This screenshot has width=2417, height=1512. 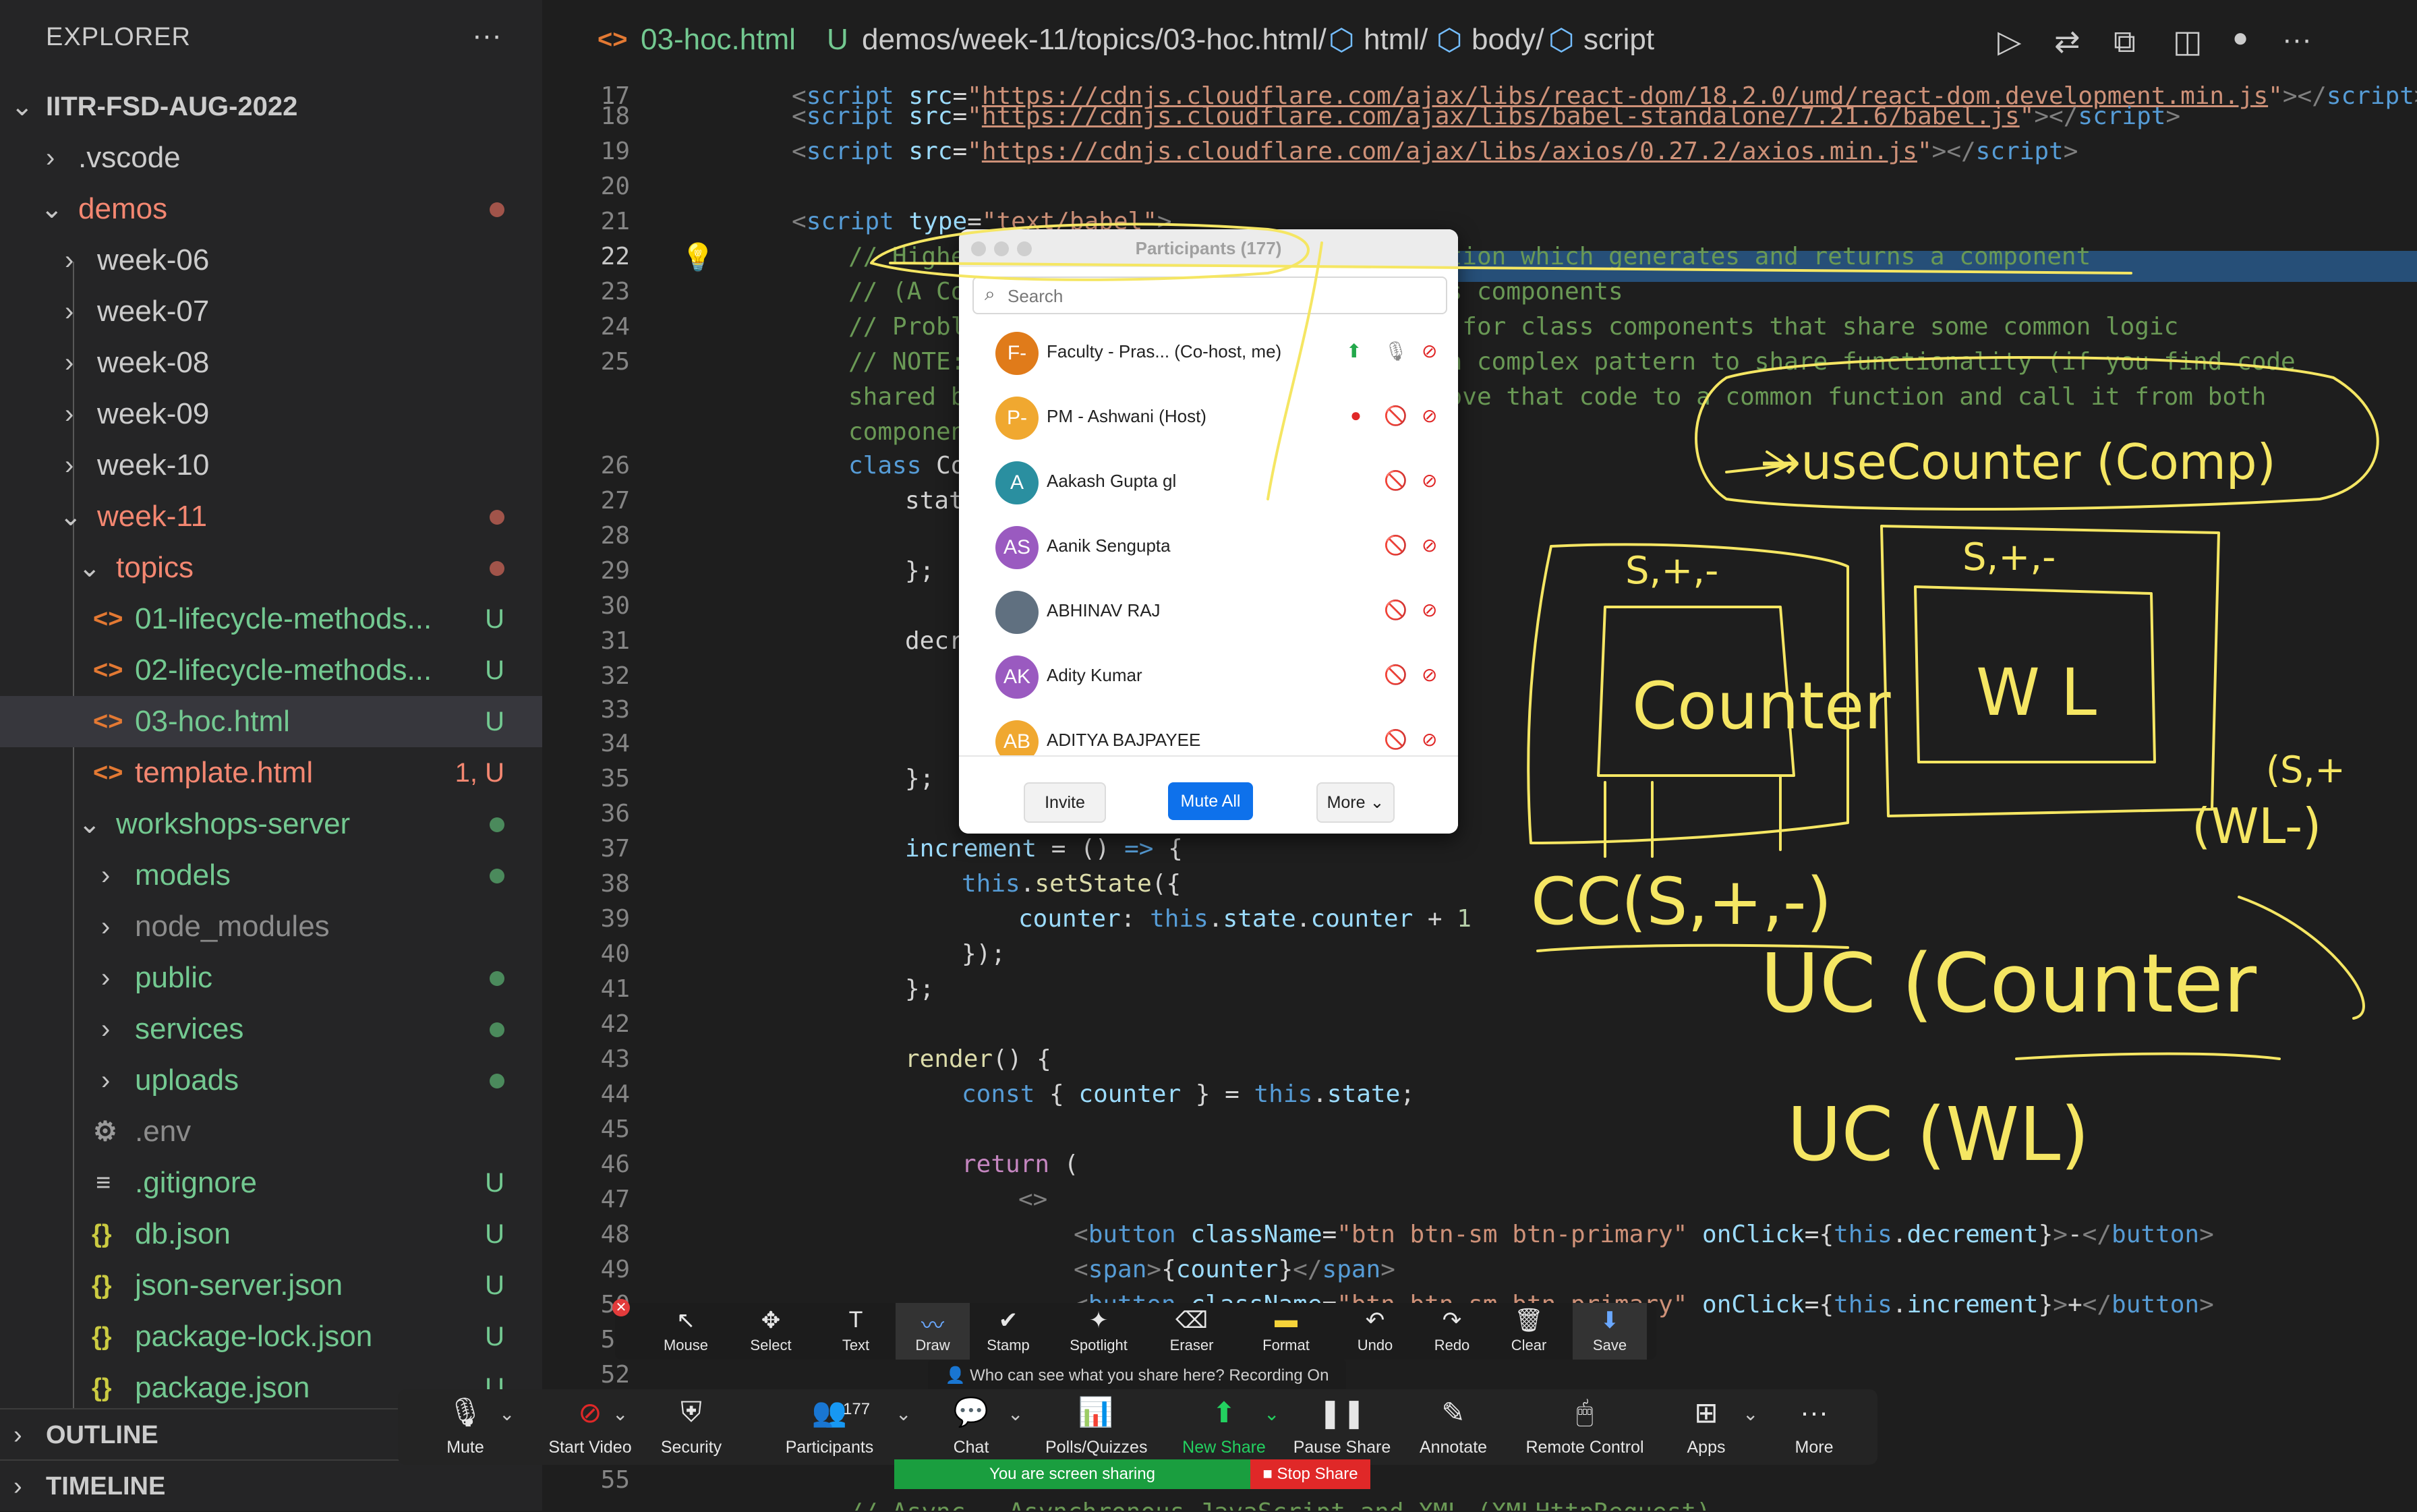 What do you see at coordinates (691, 1427) in the screenshot?
I see `security-button: ⛨ Security` at bounding box center [691, 1427].